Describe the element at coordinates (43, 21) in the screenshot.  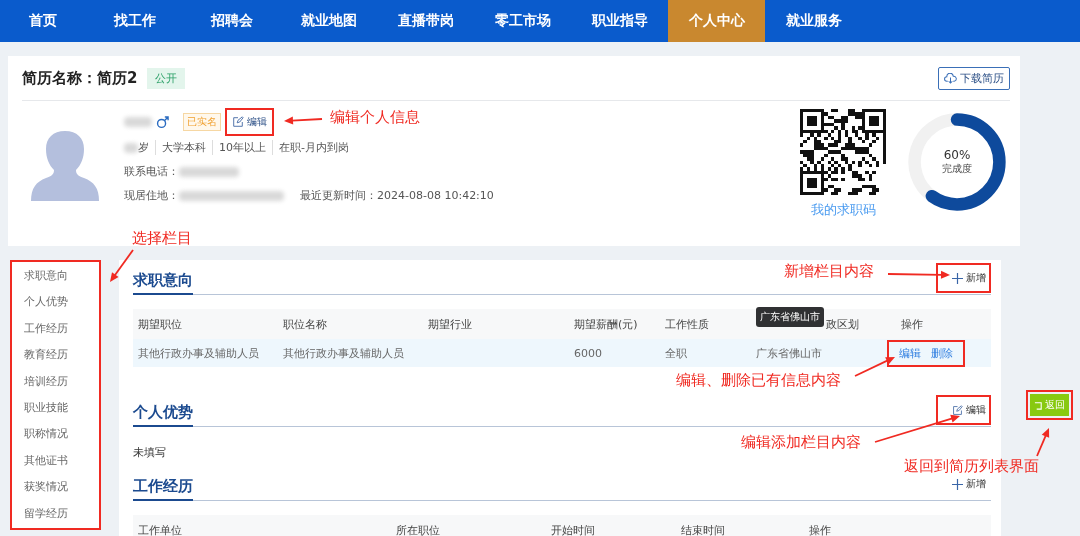
I see `nav-tab: 首页` at that location.